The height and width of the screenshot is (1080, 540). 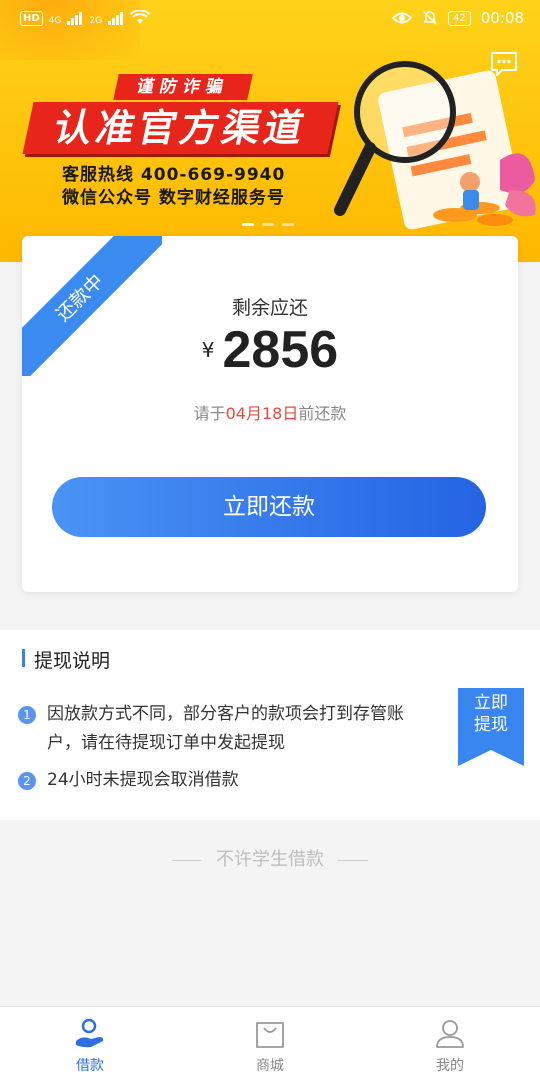 What do you see at coordinates (75, 18) in the screenshot?
I see `signal-icon` at bounding box center [75, 18].